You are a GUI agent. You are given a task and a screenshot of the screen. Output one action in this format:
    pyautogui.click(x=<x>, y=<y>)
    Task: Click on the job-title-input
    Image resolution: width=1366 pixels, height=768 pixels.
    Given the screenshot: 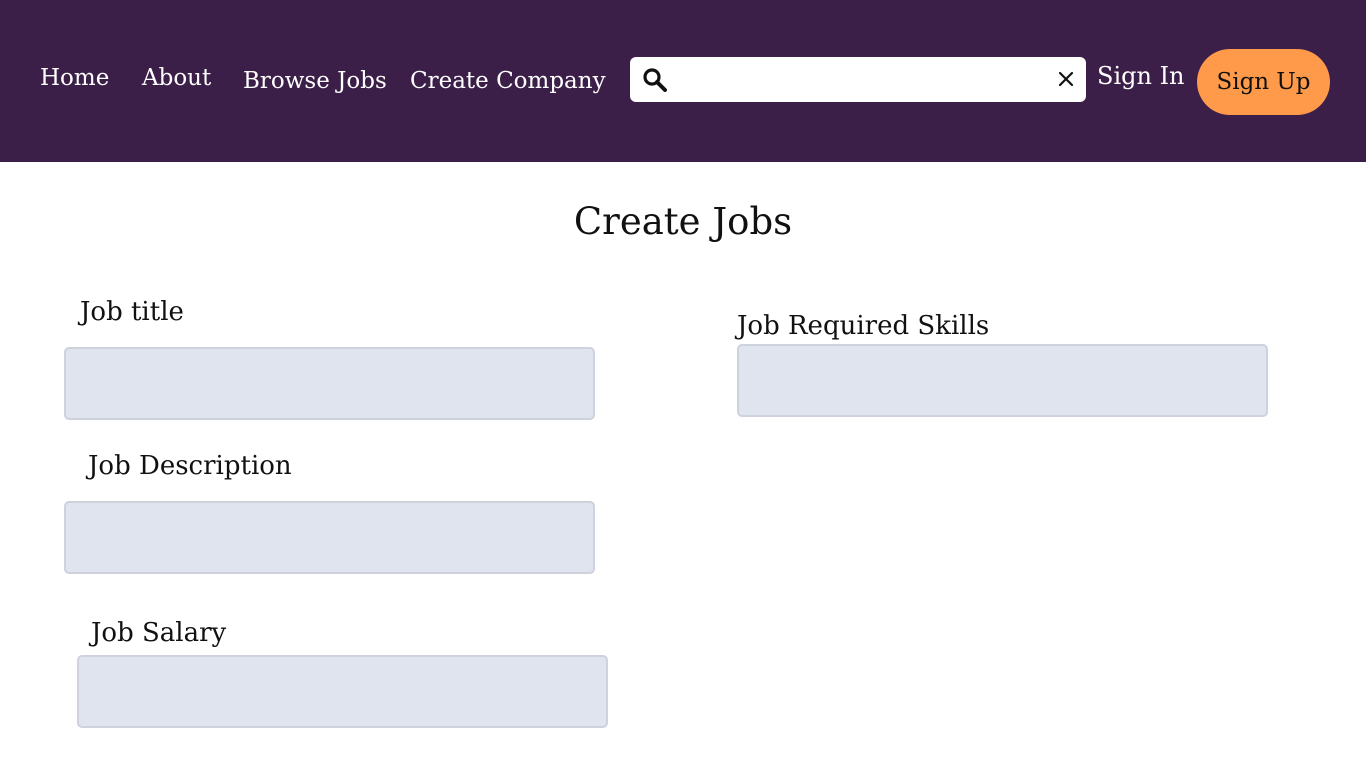 What is the action you would take?
    pyautogui.click(x=329, y=383)
    